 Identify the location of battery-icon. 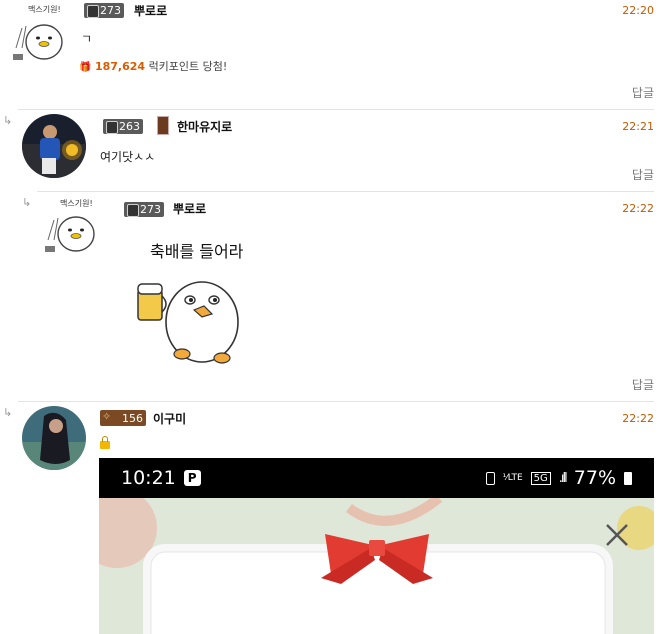
(628, 478).